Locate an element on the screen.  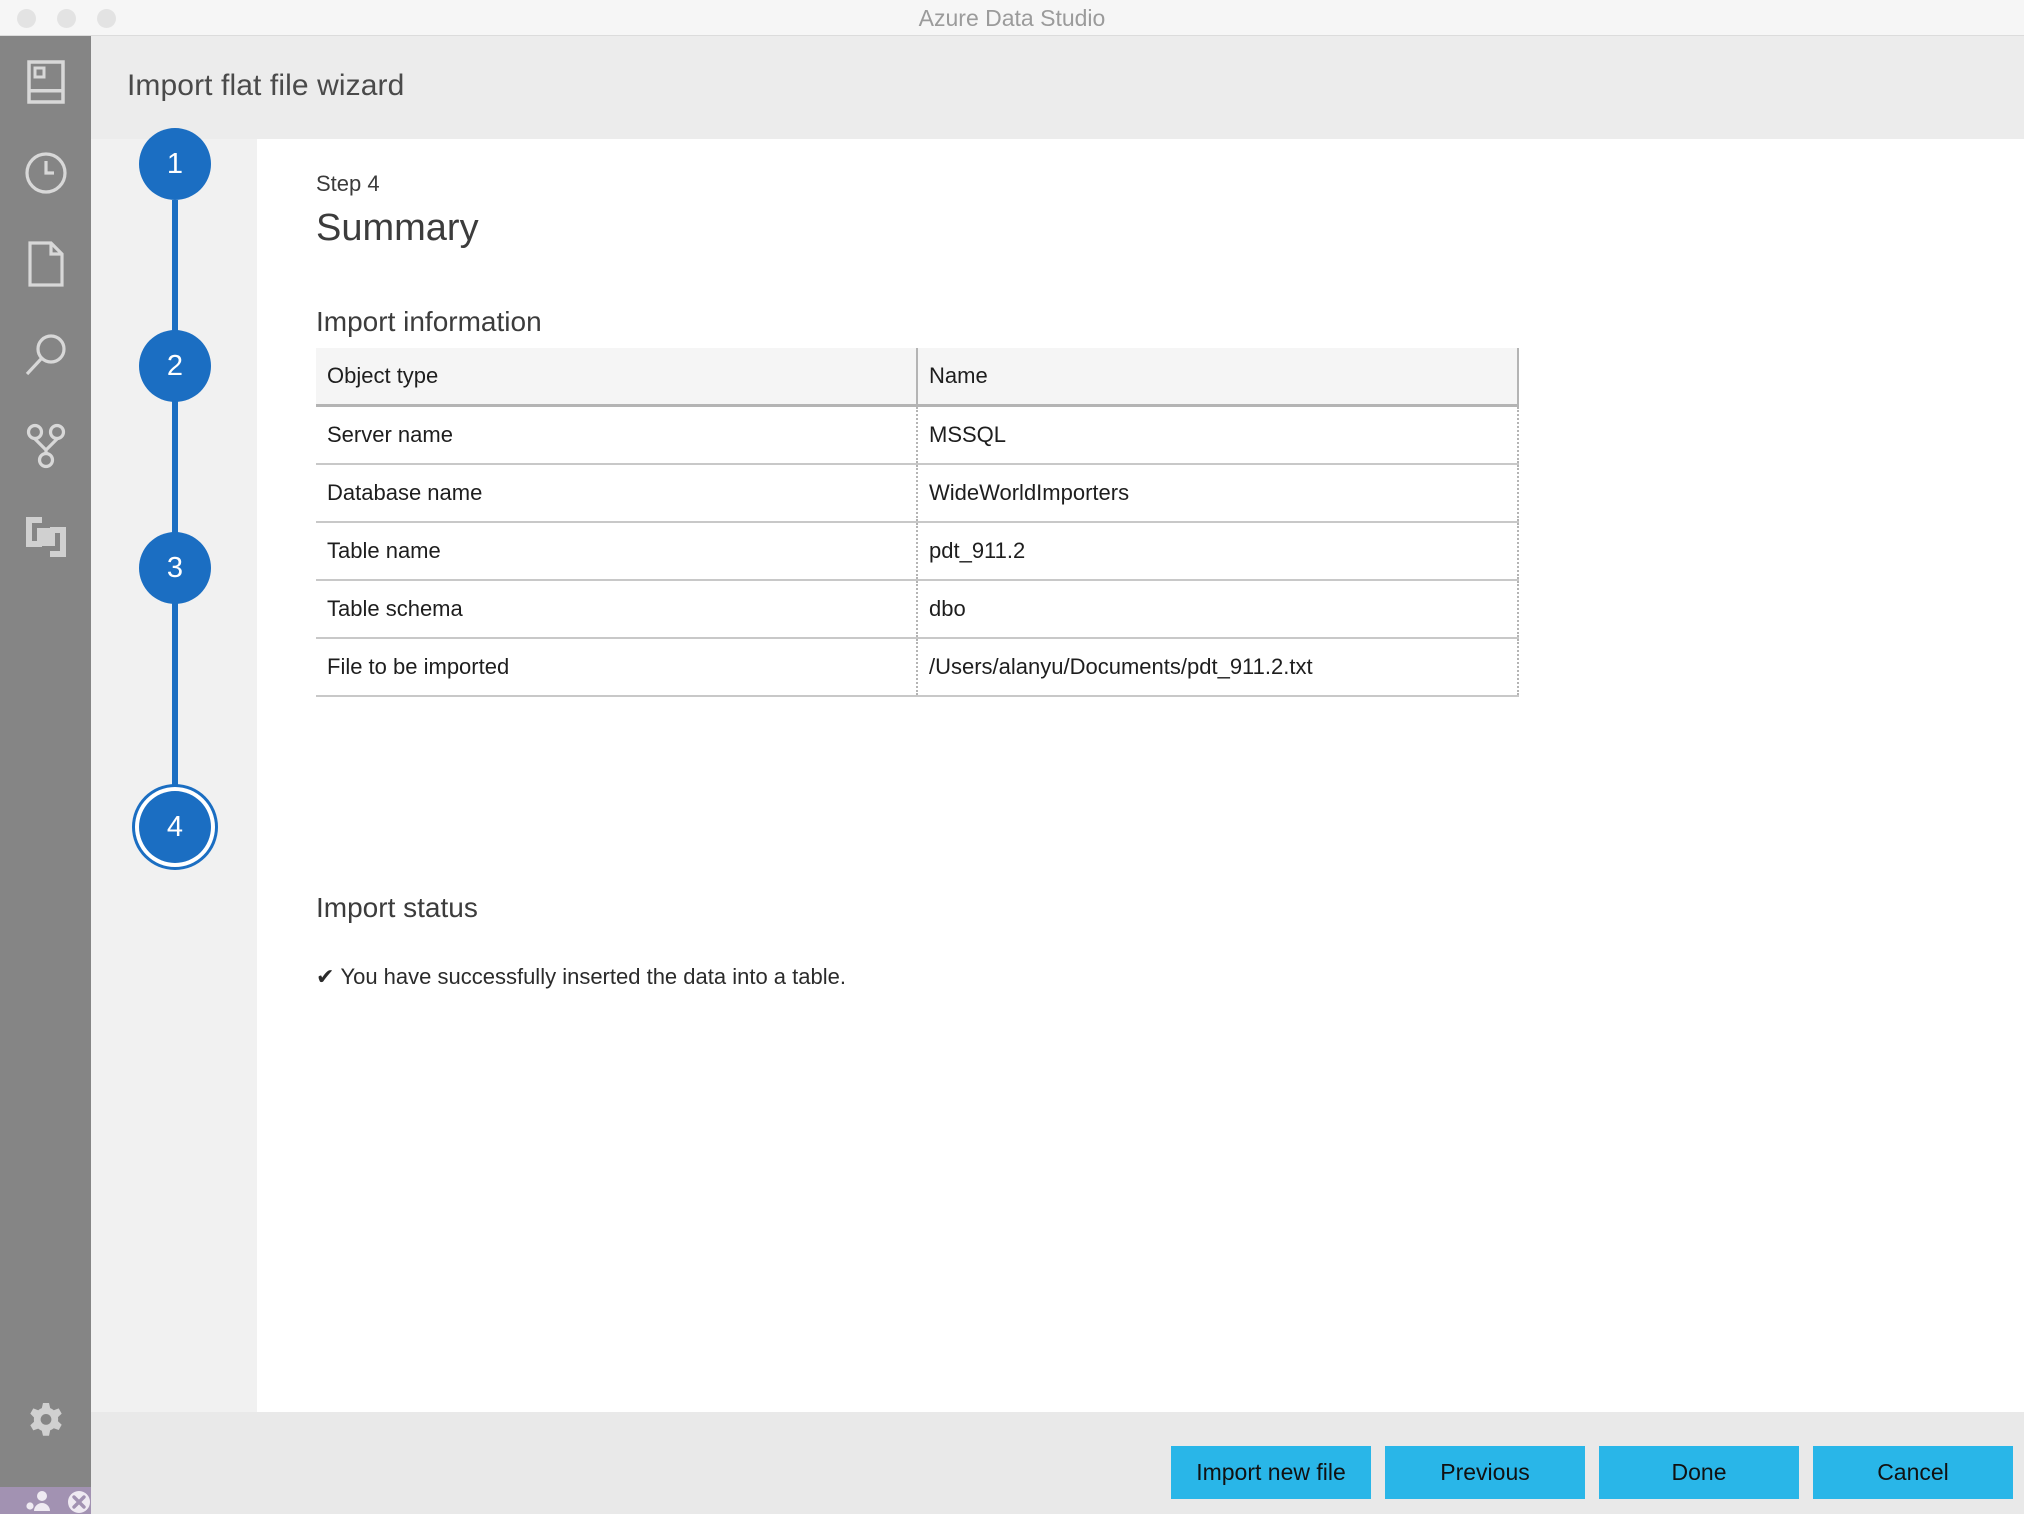
window-title-bar: Azure Data Studio is located at coordinates (1012, 18).